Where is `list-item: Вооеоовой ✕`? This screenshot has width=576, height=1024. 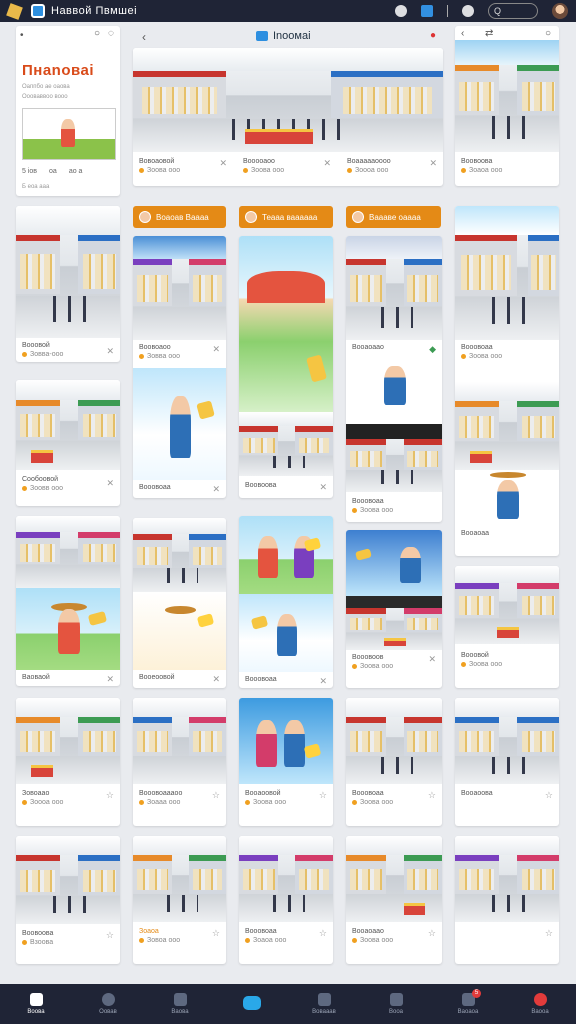
list-item: Вооеоовой ✕ is located at coordinates (179, 603).